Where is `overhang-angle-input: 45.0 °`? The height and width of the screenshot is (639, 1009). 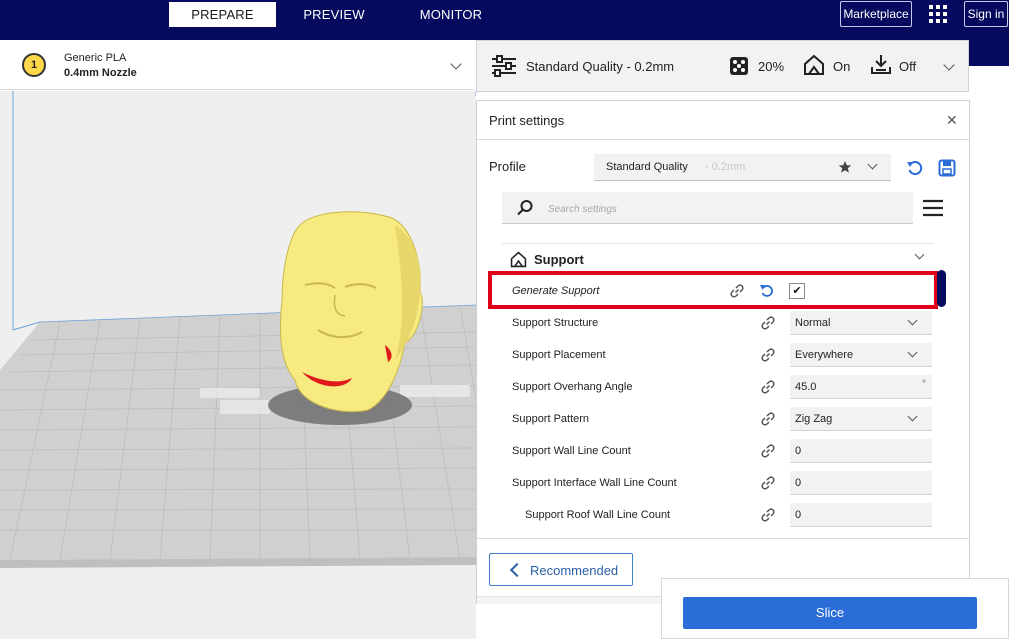
overhang-angle-input: 45.0 ° is located at coordinates (861, 387).